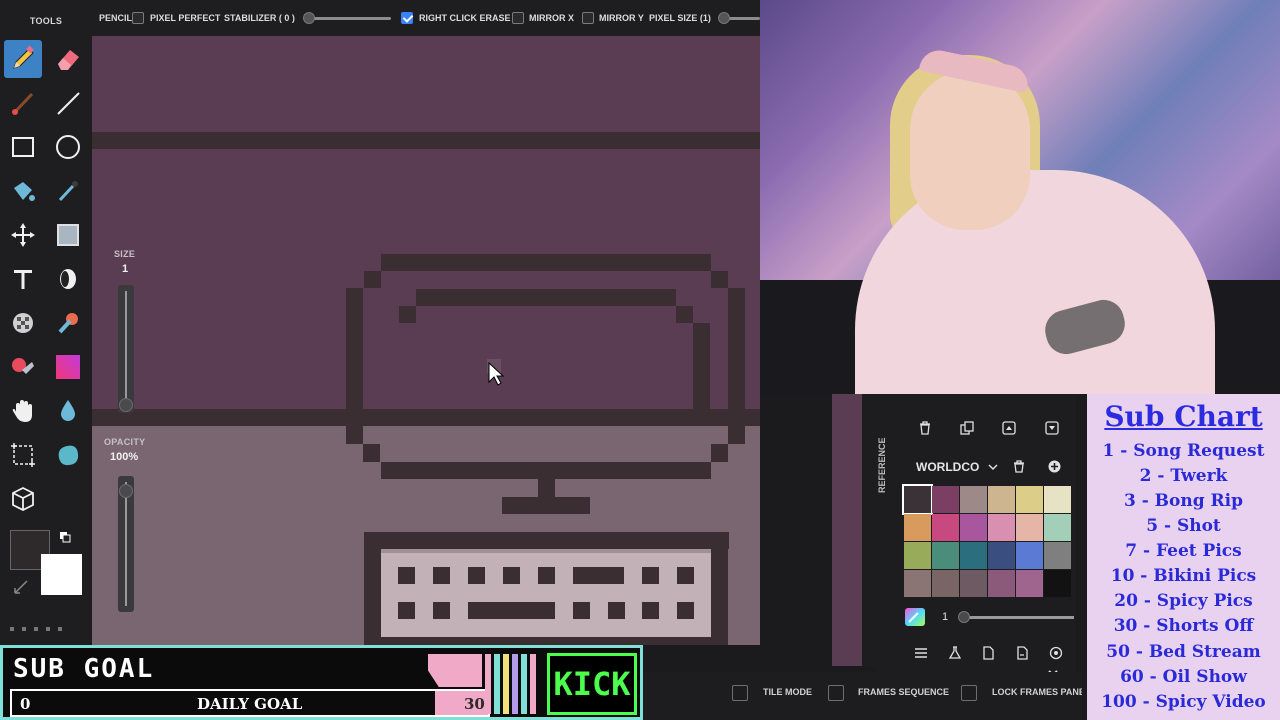 The height and width of the screenshot is (720, 1280). What do you see at coordinates (68, 367) in the screenshot?
I see `gradient-tool` at bounding box center [68, 367].